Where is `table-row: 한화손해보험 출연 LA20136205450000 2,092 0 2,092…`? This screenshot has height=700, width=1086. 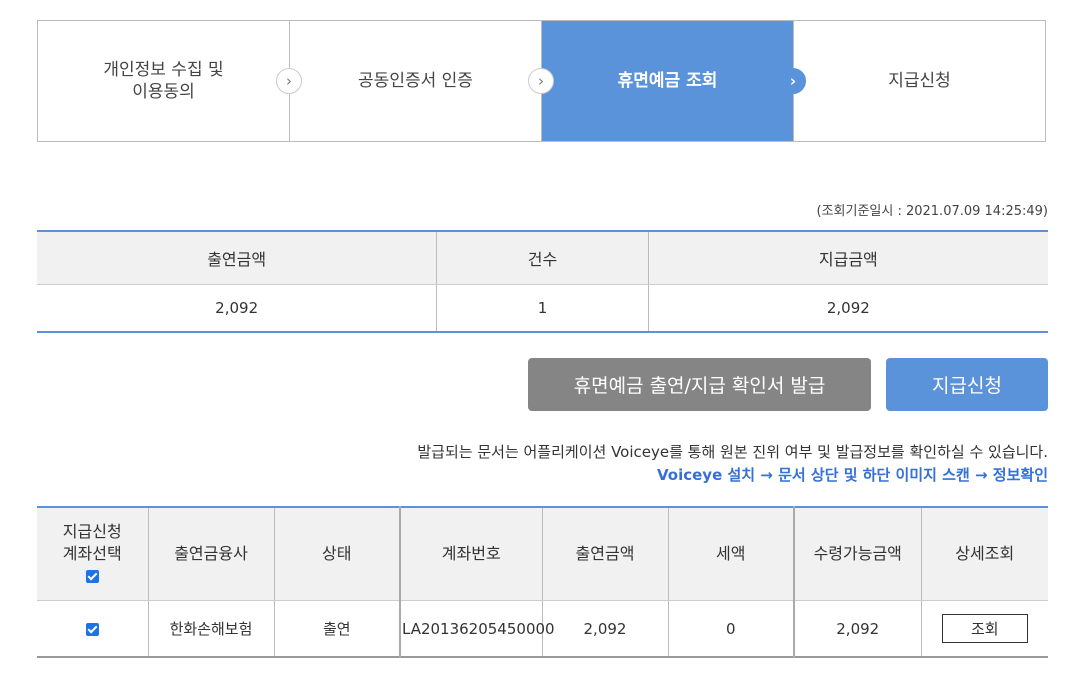
table-row: 한화손해보험 출연 LA20136205450000 2,092 0 2,092… is located at coordinates (542, 629).